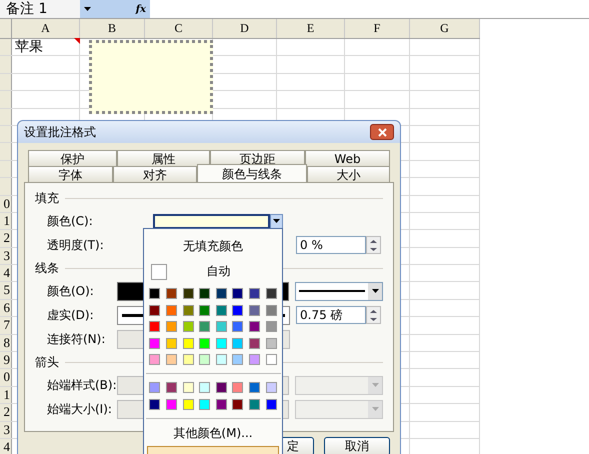 This screenshot has height=454, width=589. What do you see at coordinates (377, 28) in the screenshot?
I see `column-header: F` at bounding box center [377, 28].